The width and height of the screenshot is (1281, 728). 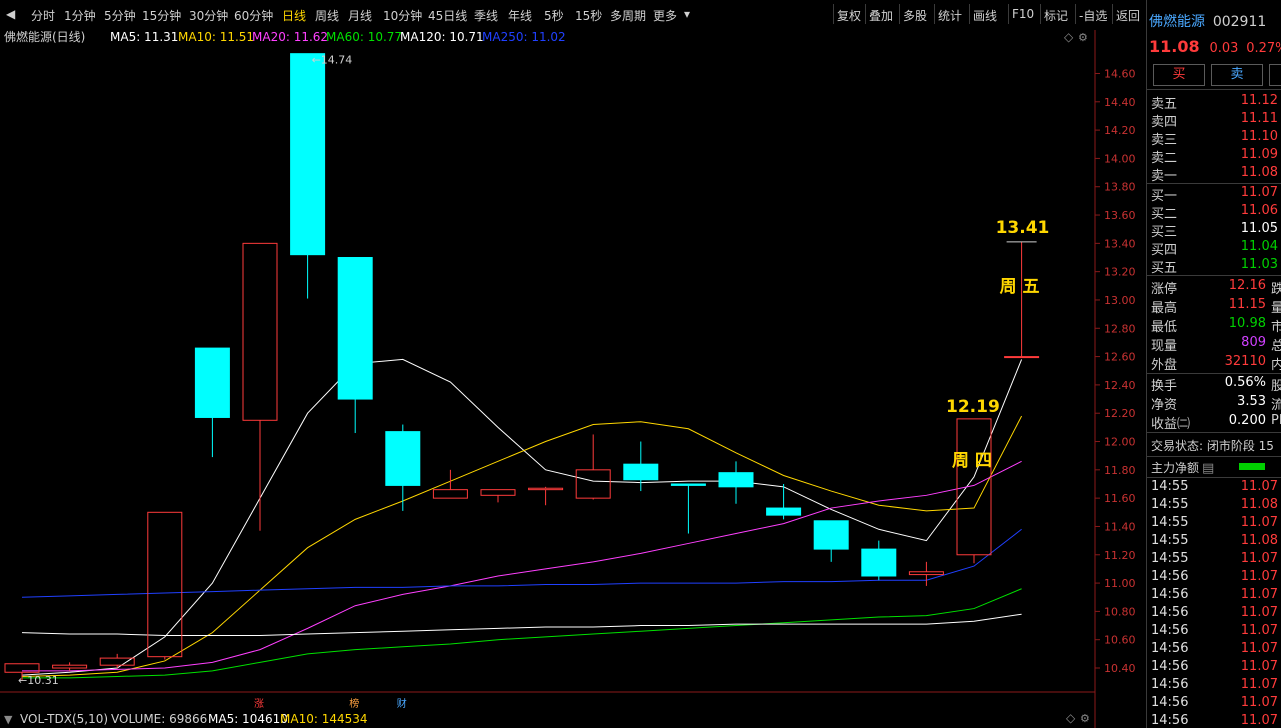 What do you see at coordinates (687, 14) in the screenshot?
I see `more-dropdown-icon: ▾` at bounding box center [687, 14].